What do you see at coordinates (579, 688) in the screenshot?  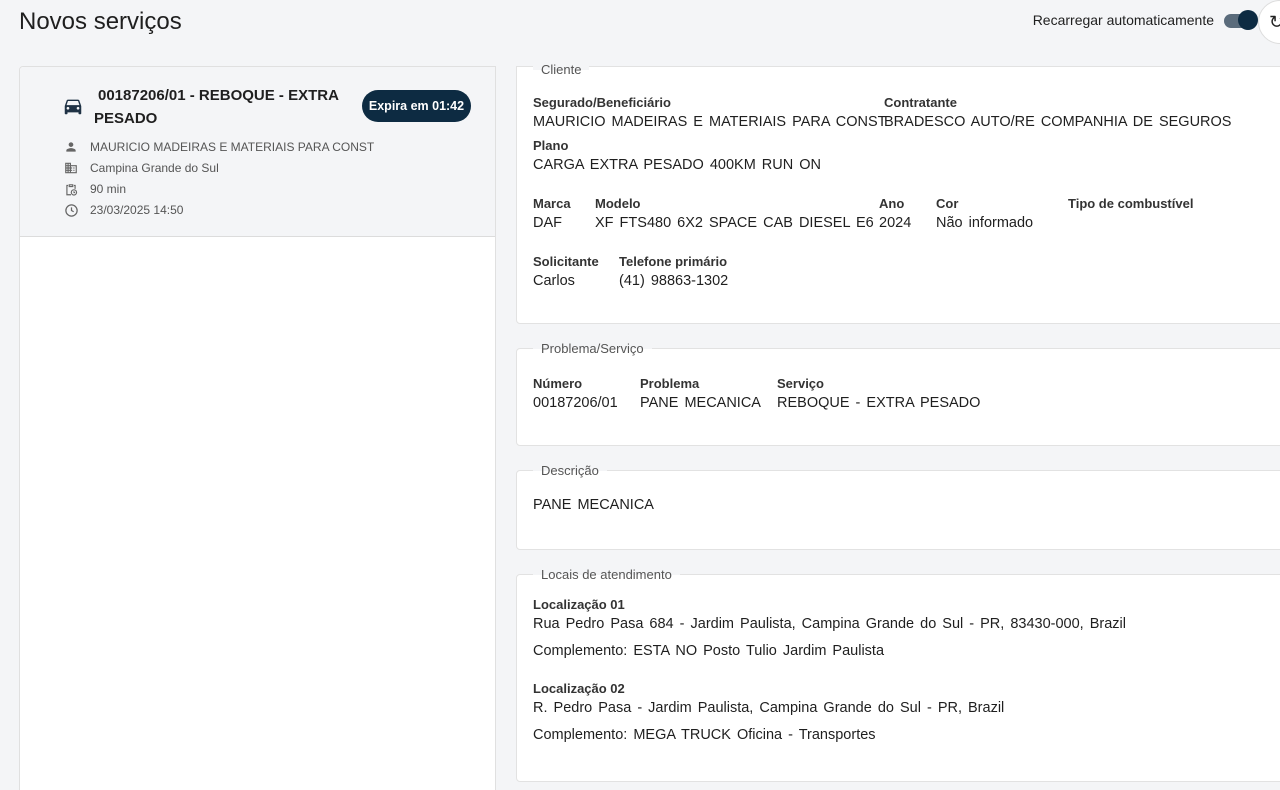 I see `localizacao-label: Localização 02` at bounding box center [579, 688].